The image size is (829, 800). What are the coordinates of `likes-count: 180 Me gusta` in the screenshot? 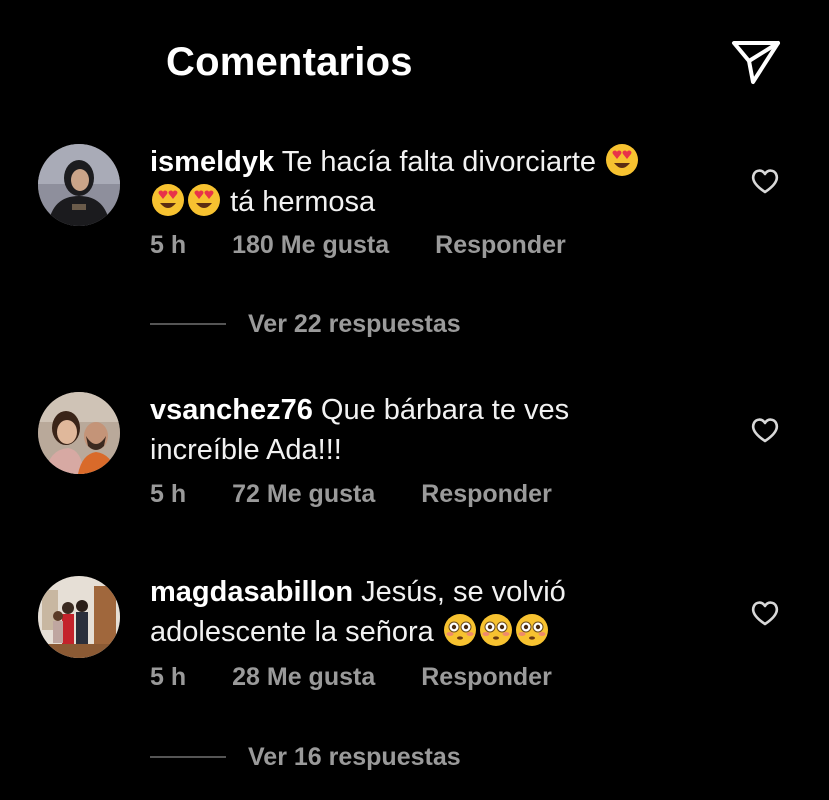 It's located at (310, 245).